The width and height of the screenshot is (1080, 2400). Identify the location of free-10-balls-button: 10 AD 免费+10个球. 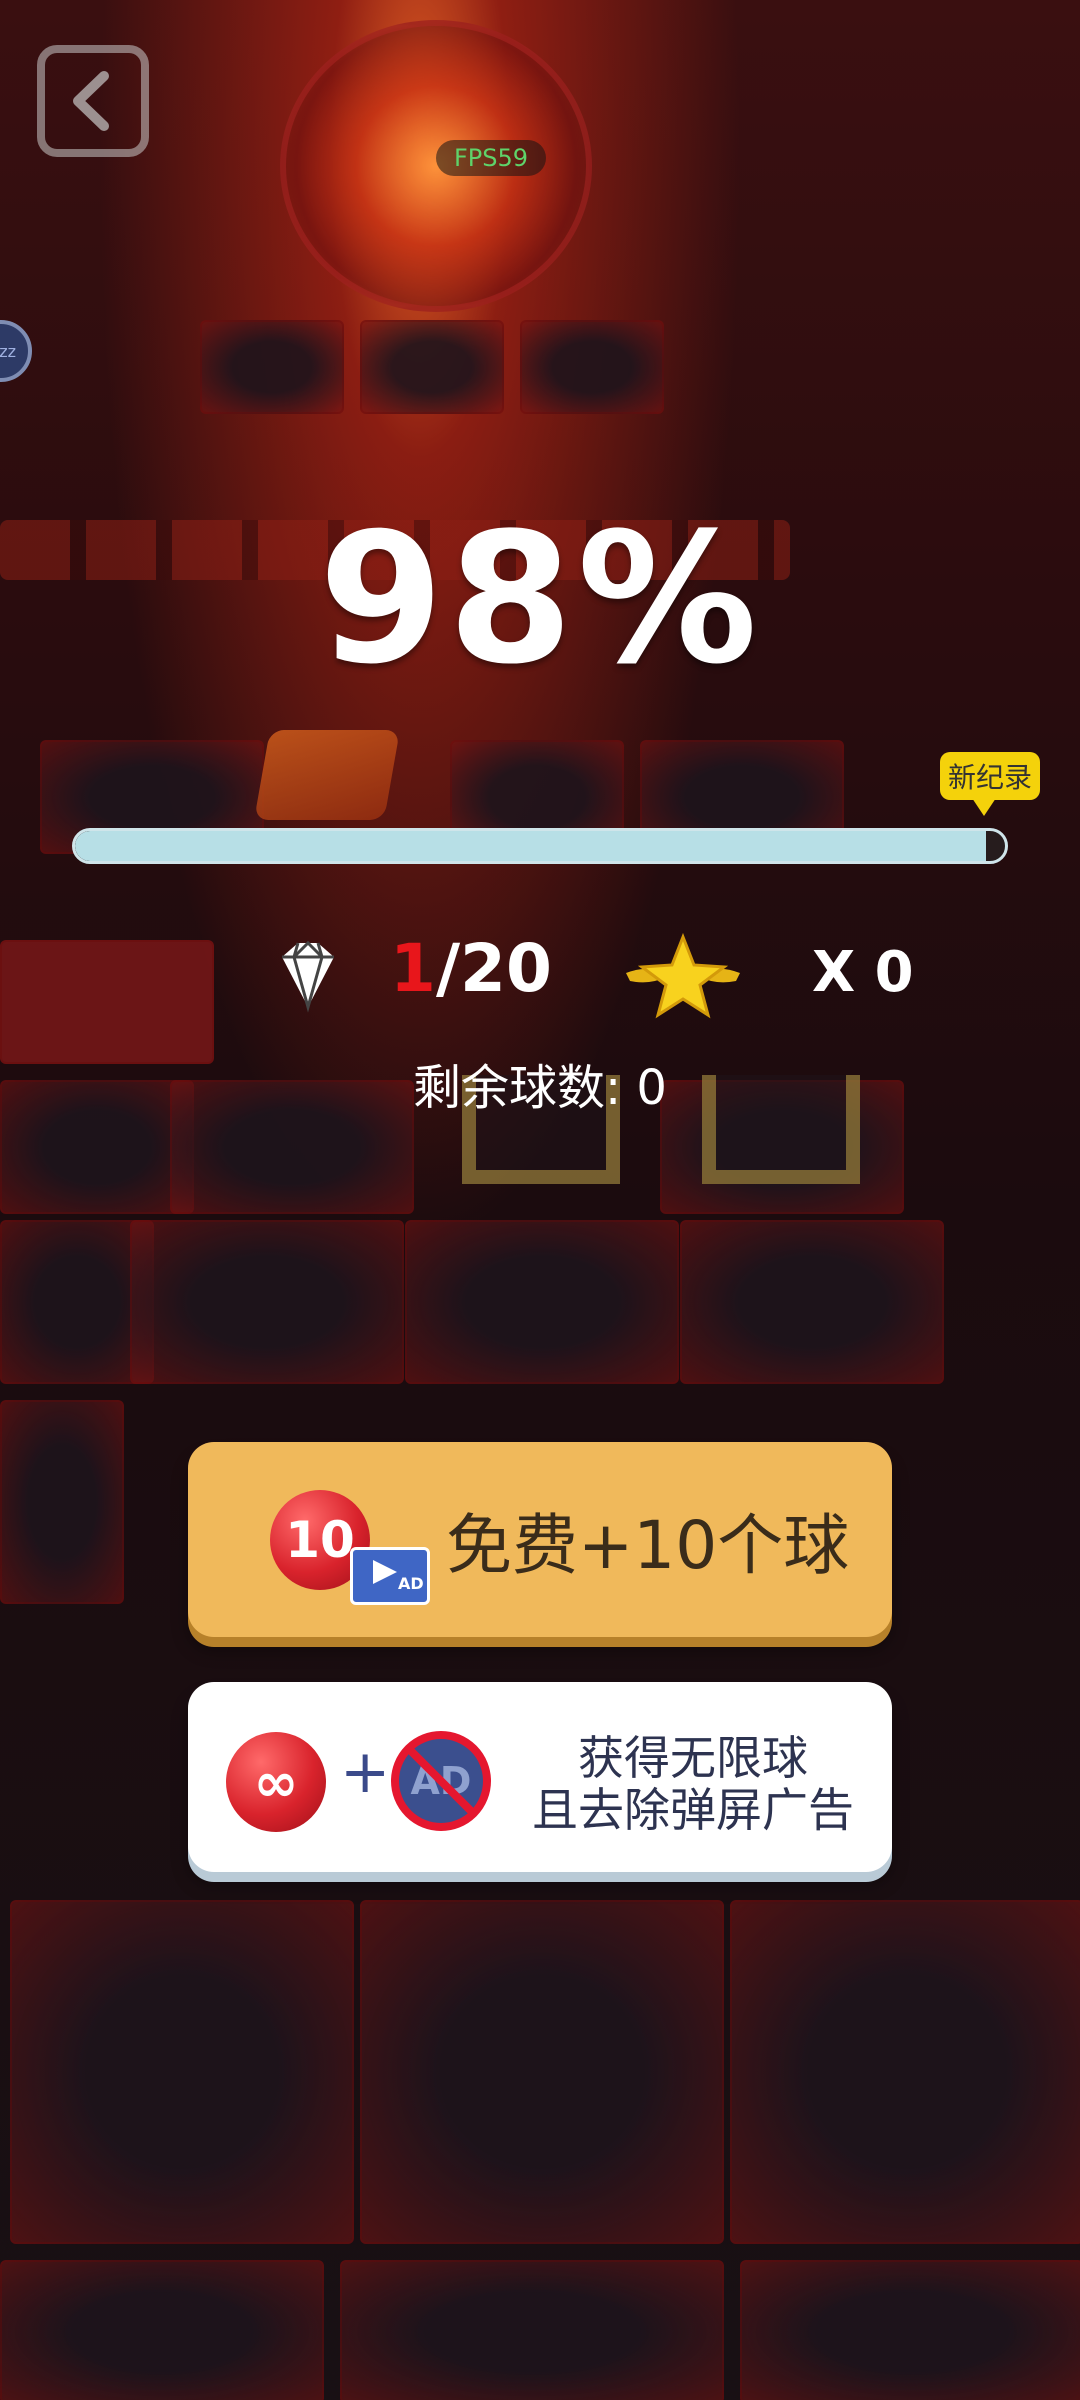
(540, 1539).